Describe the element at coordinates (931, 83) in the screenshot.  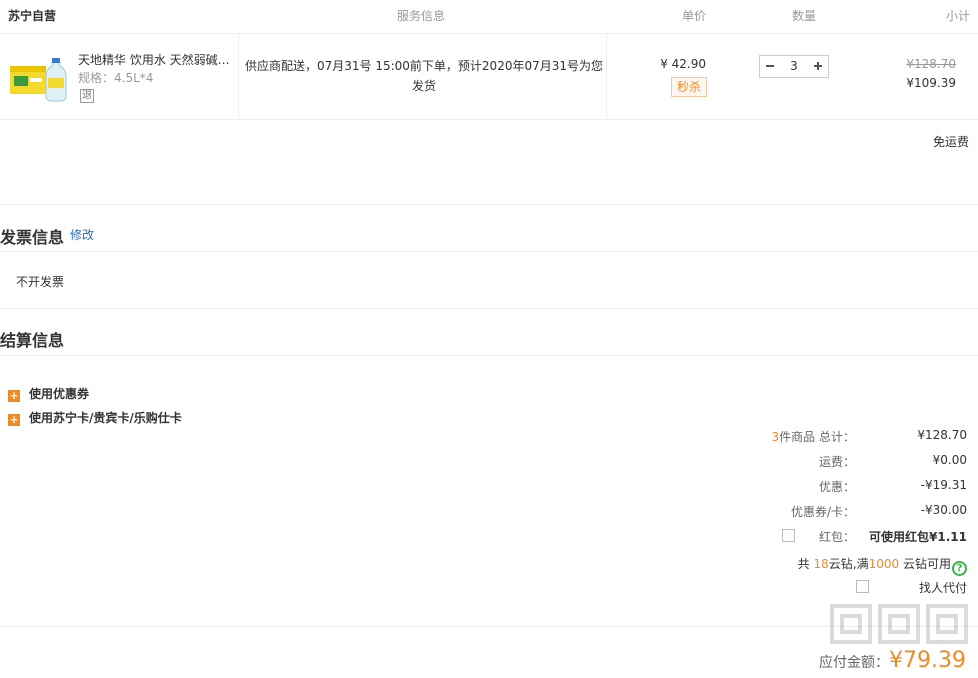
I see `item-subtotal: ¥109.39` at that location.